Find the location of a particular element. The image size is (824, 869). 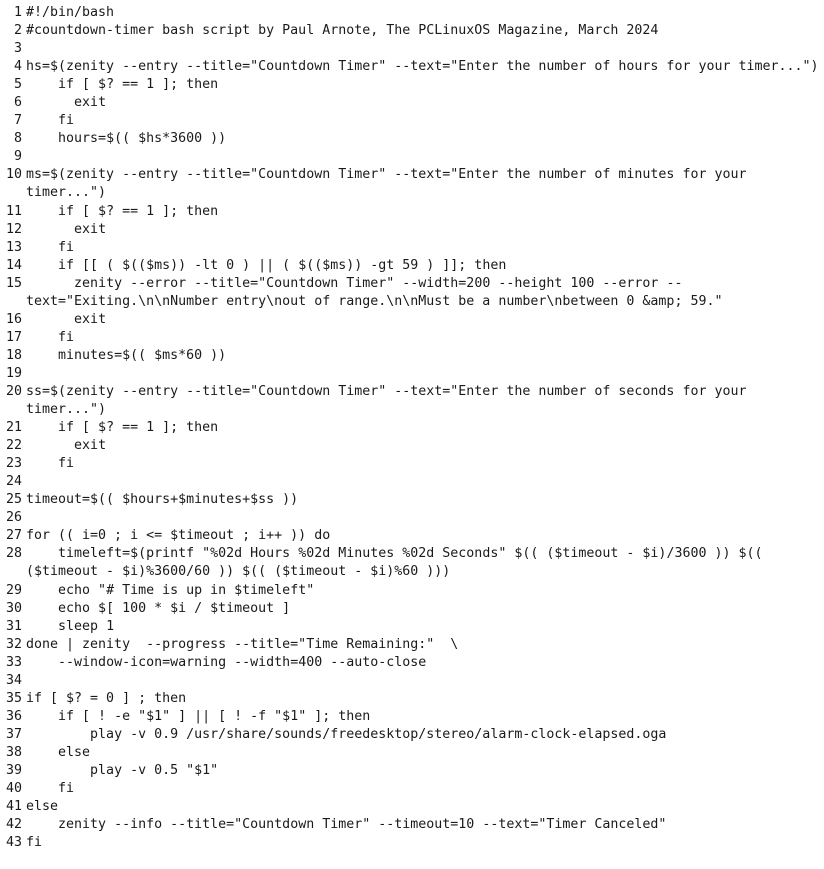

code-text: hours=$(( $hs*3600 )) is located at coordinates (126, 139).